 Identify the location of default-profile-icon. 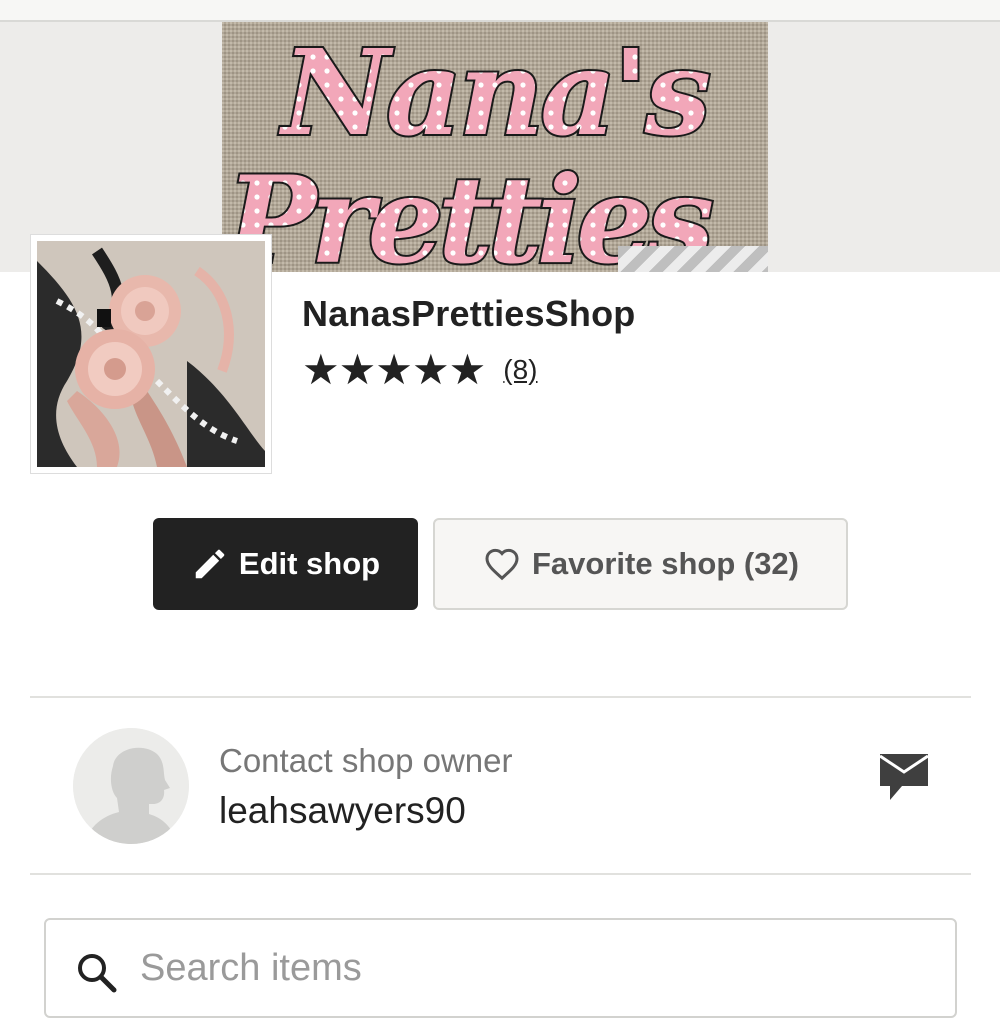
(131, 786).